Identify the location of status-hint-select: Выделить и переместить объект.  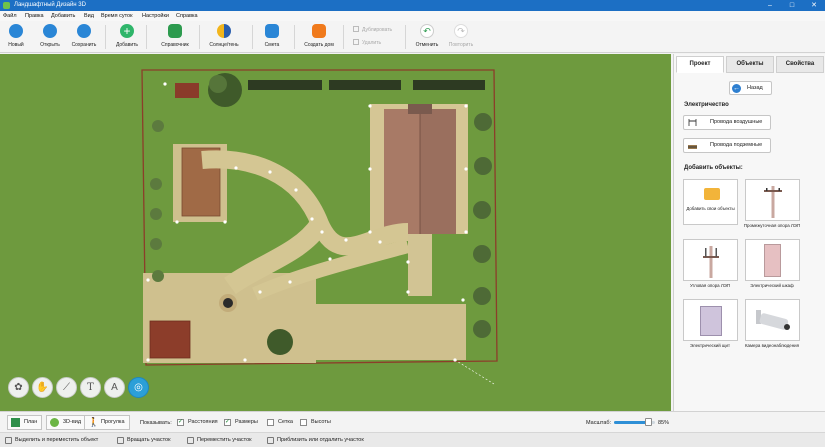
(51, 440).